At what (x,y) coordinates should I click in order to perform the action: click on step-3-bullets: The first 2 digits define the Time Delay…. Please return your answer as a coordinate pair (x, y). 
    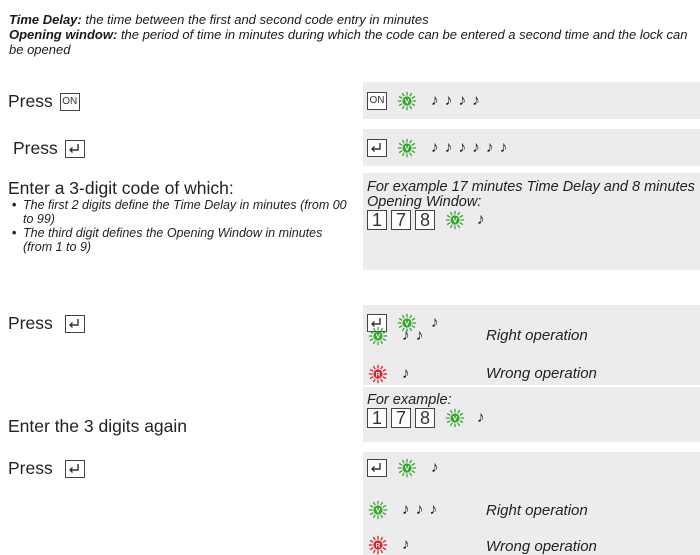
    Looking at the image, I should click on (180, 226).